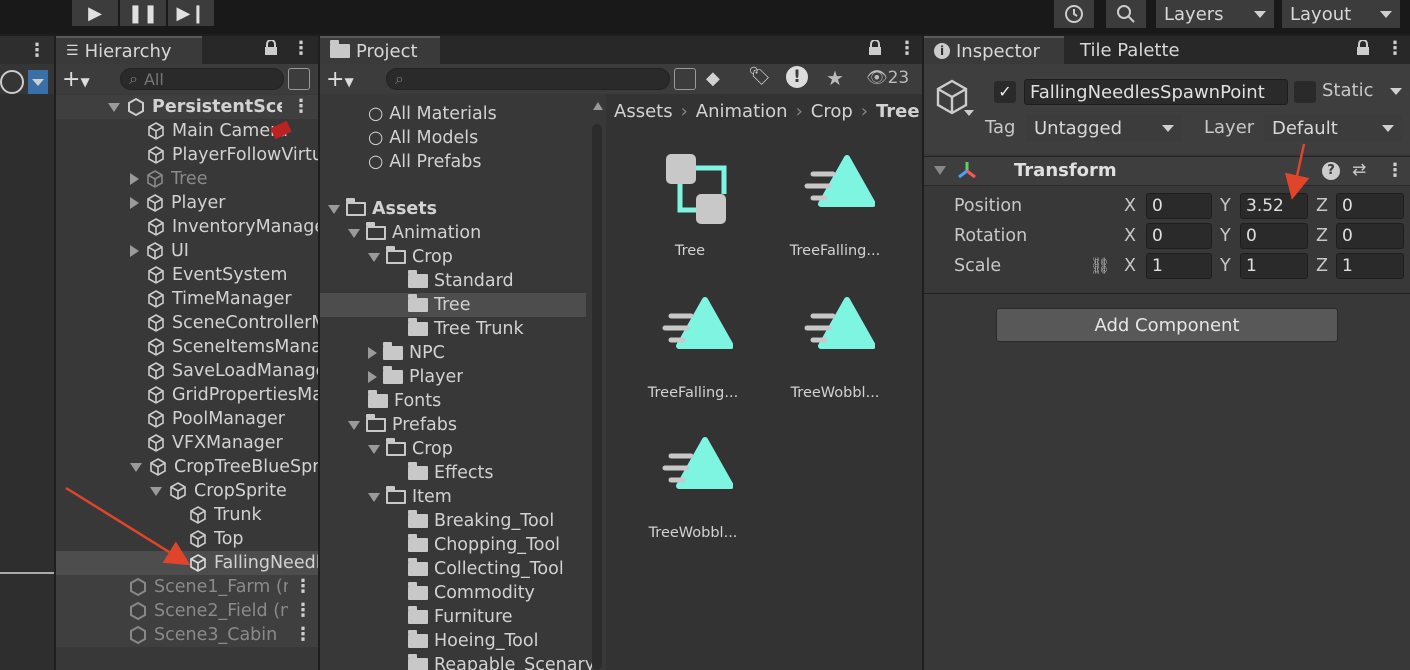 This screenshot has height=670, width=1410. What do you see at coordinates (528, 79) in the screenshot?
I see `project-search-input: ⌕` at bounding box center [528, 79].